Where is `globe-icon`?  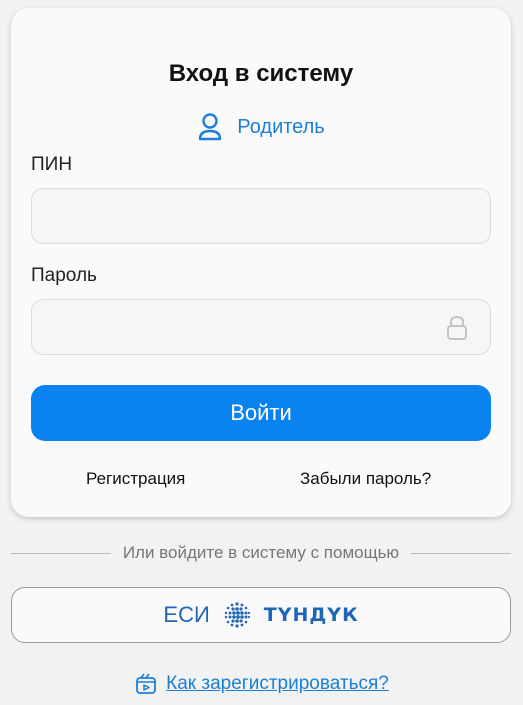
globe-icon is located at coordinates (237, 615).